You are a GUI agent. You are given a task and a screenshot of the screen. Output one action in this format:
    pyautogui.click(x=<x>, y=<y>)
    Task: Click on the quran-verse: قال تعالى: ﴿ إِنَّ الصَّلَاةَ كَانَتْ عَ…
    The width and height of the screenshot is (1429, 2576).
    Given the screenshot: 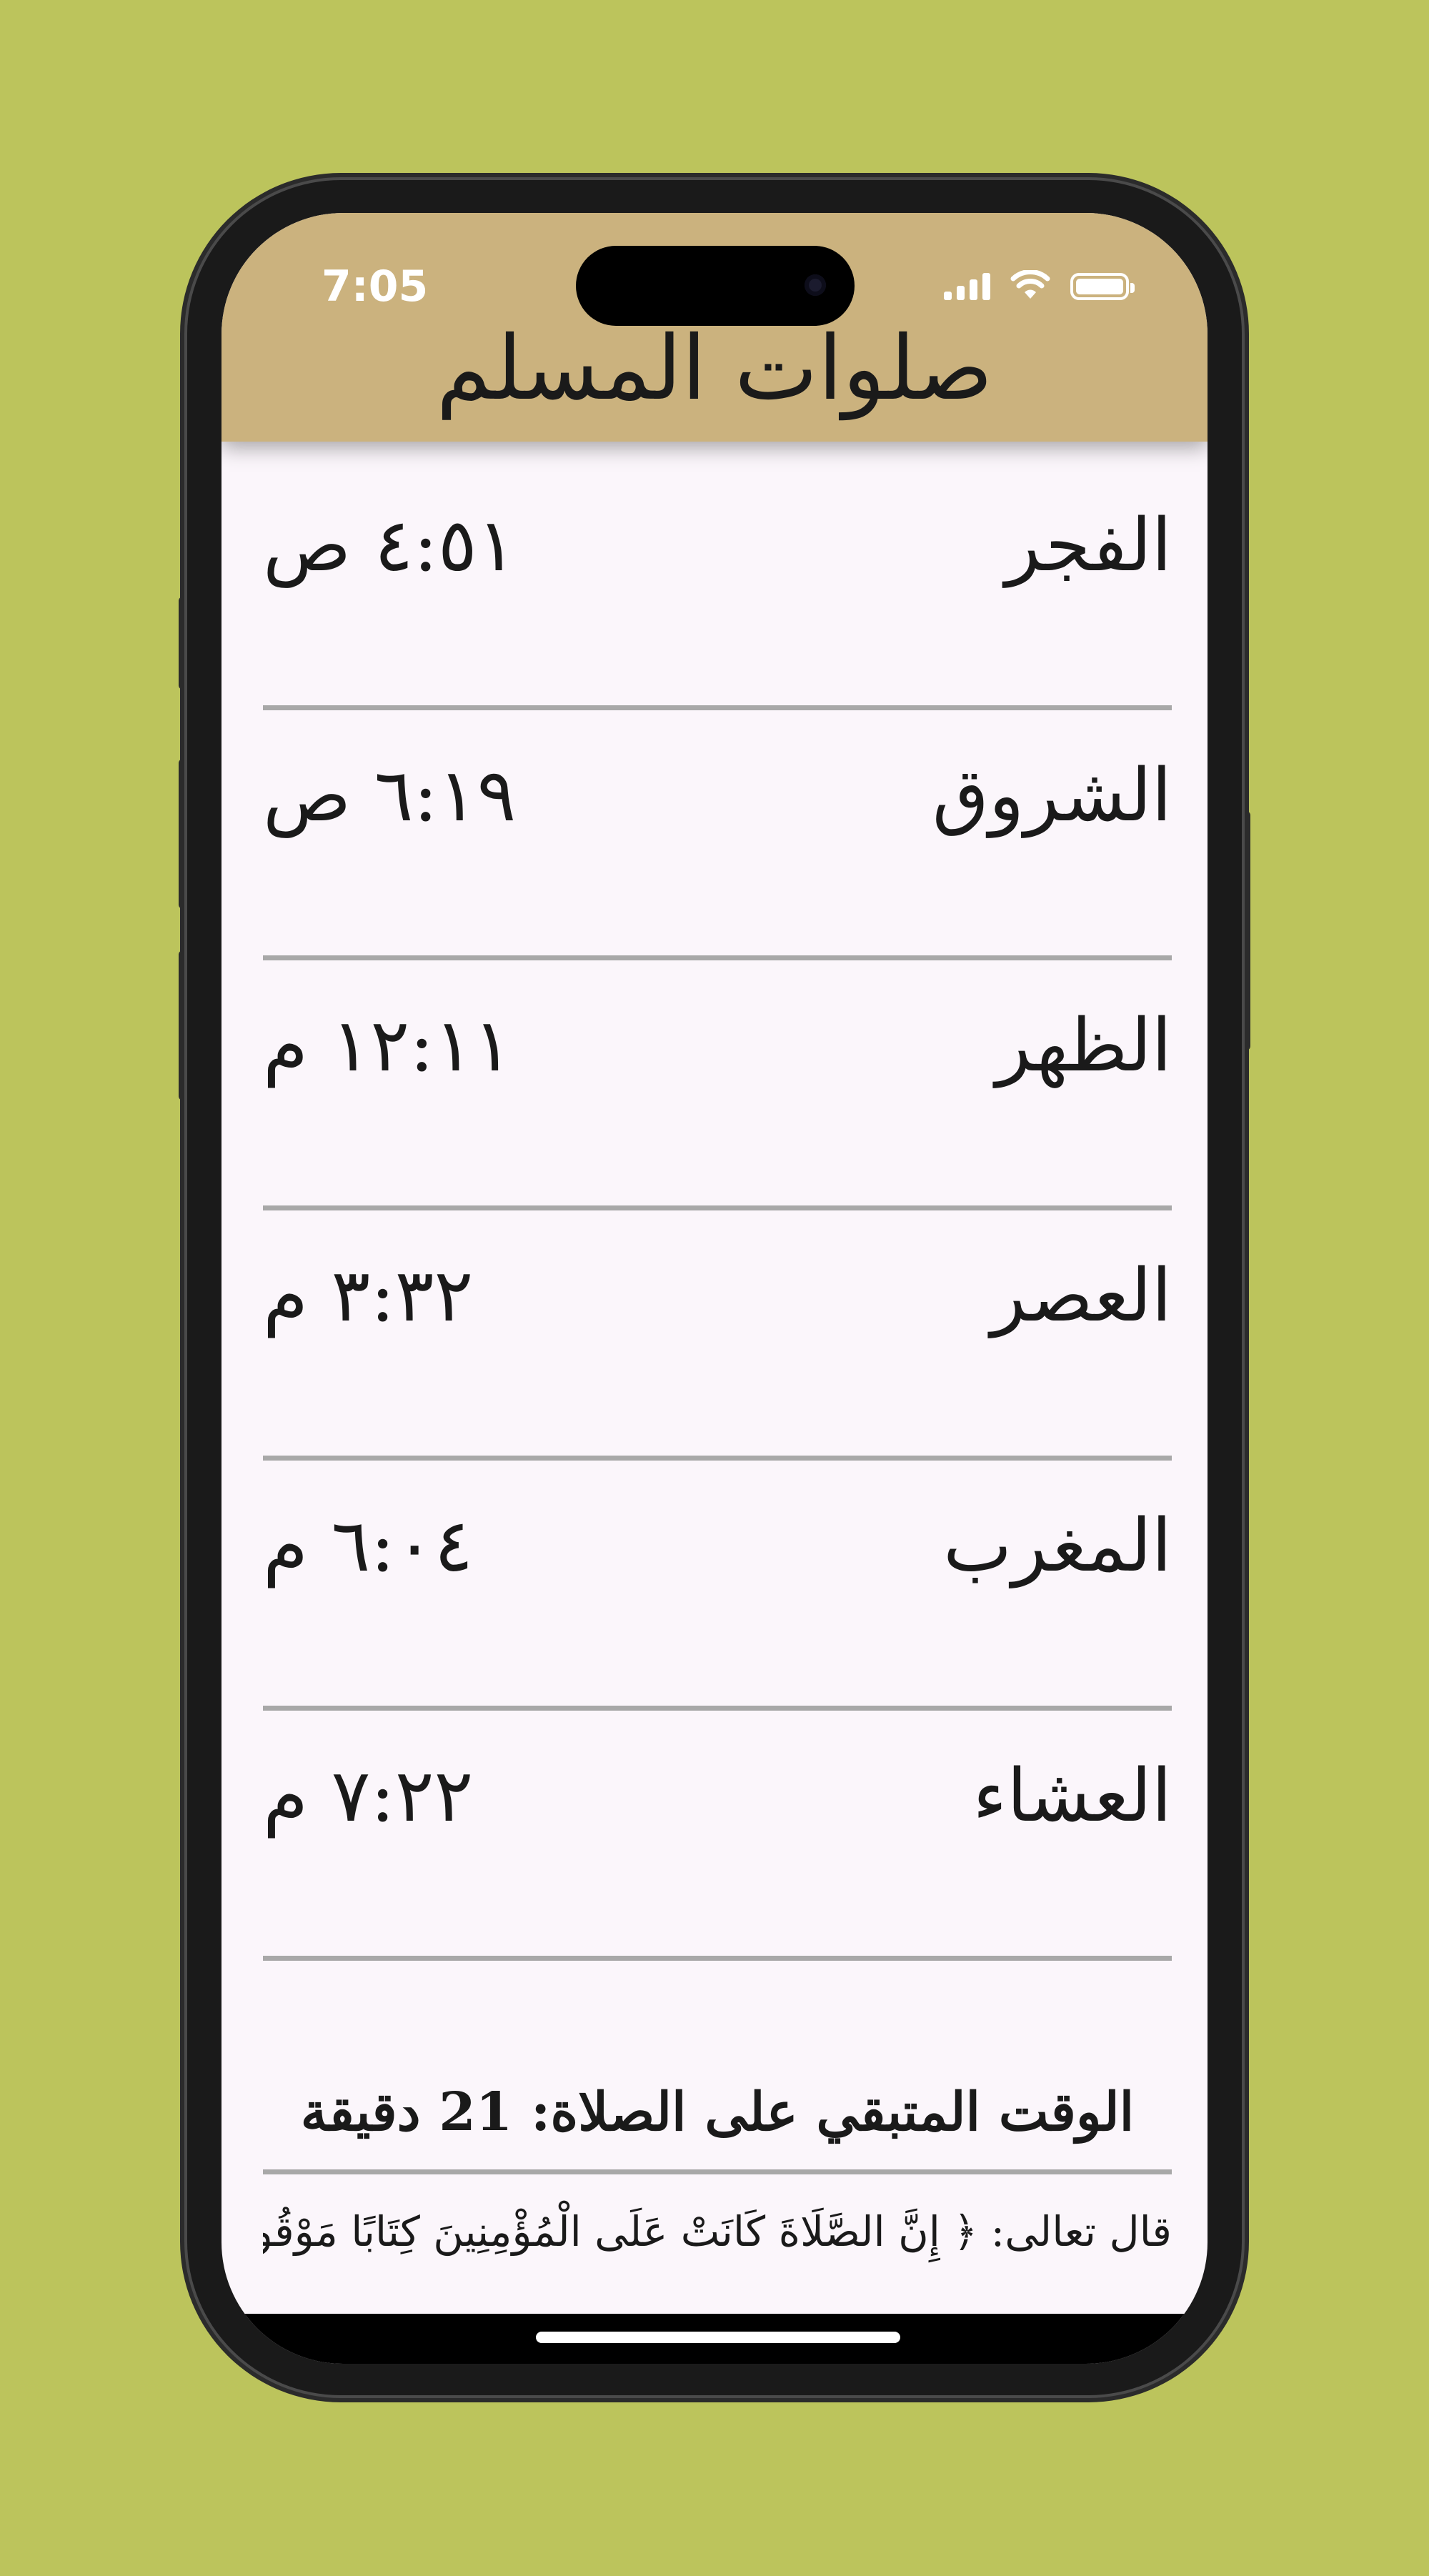 What is the action you would take?
    pyautogui.click(x=717, y=2231)
    